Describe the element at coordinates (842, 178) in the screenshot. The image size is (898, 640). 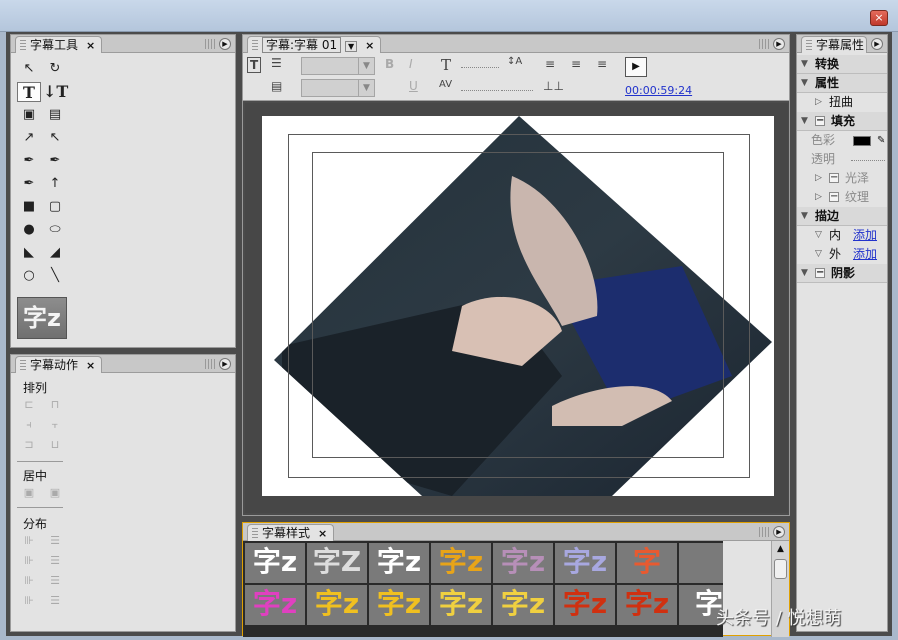
I see `sheen-row: ▷ − 光泽` at that location.